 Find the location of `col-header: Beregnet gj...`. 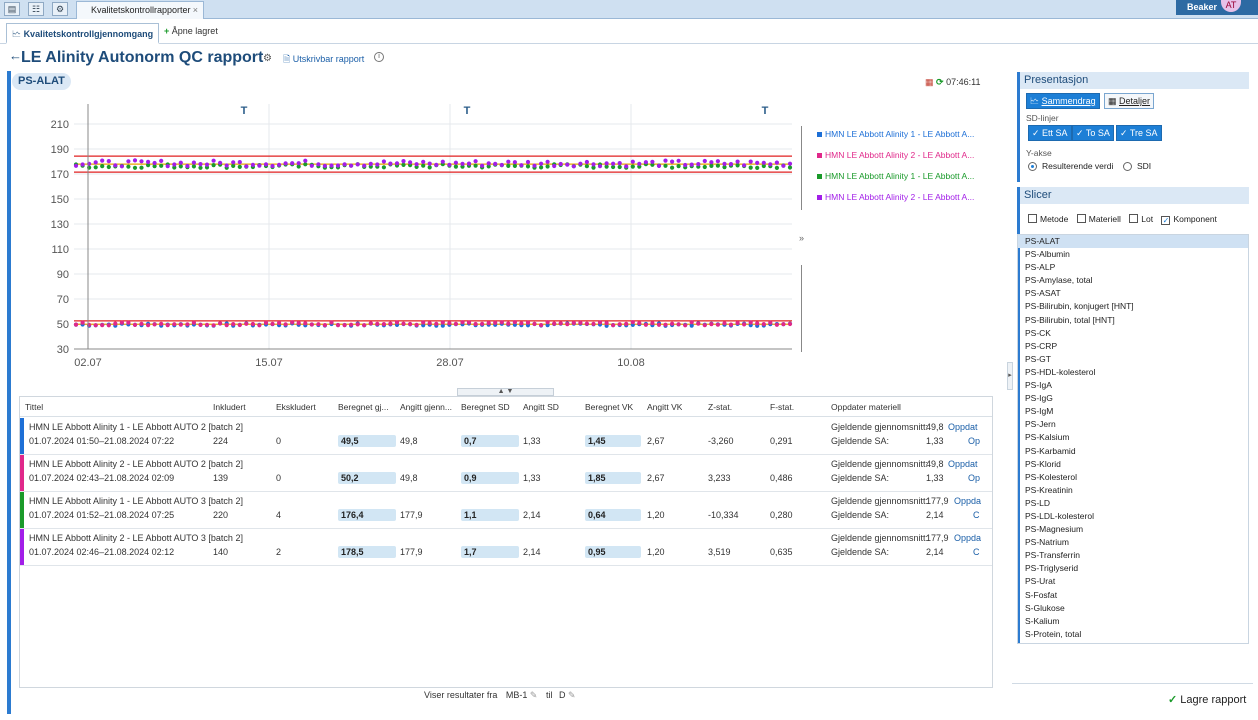

col-header: Beregnet gj... is located at coordinates (366, 407).